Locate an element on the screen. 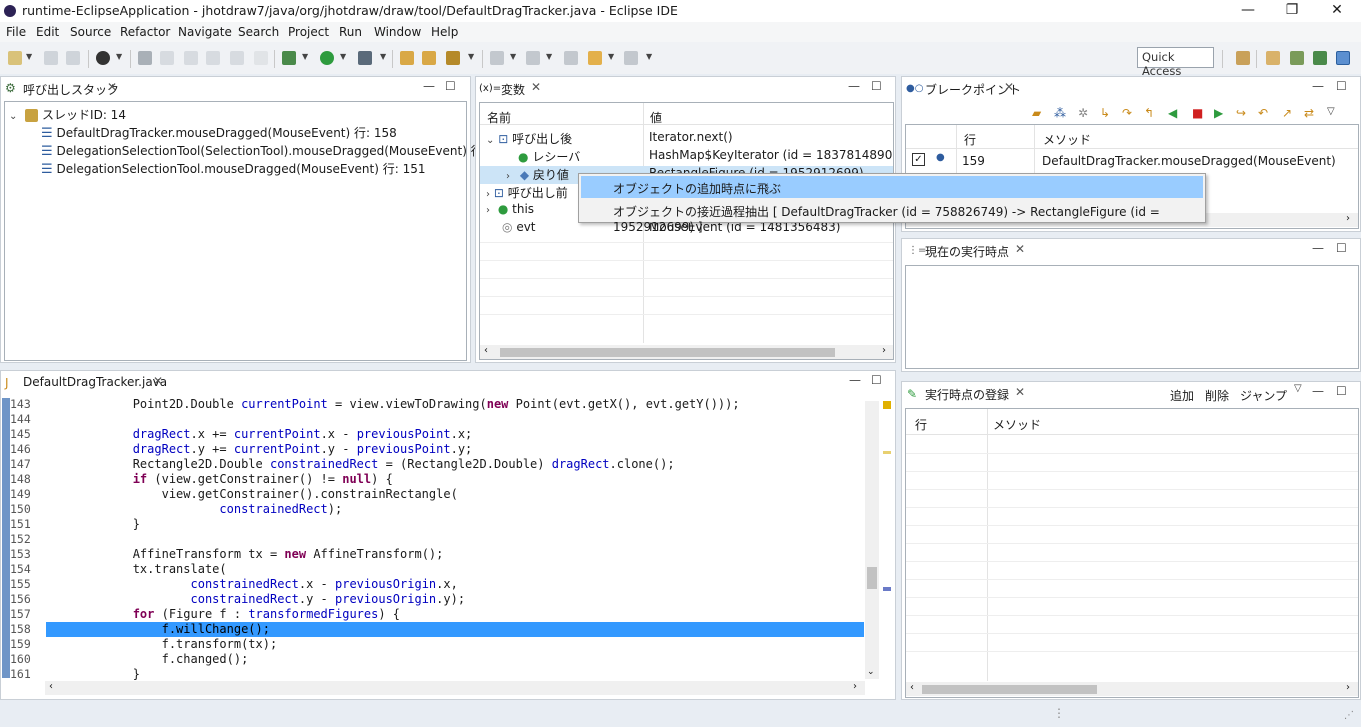  profile-icon is located at coordinates (103, 58).